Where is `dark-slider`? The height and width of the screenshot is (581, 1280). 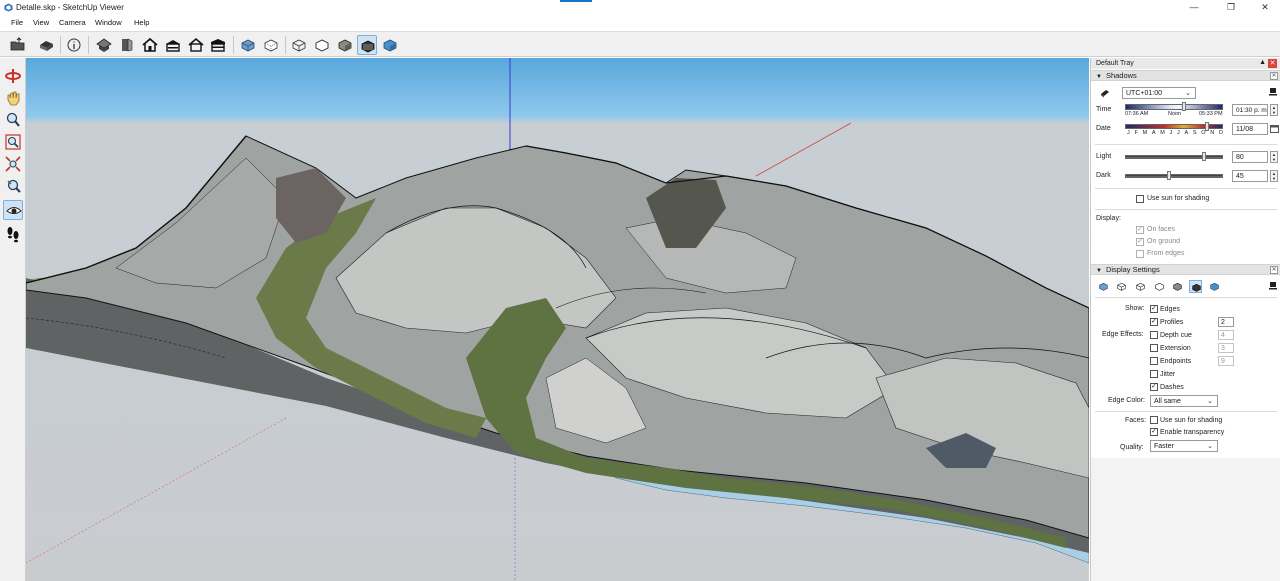
dark-slider is located at coordinates (1174, 176).